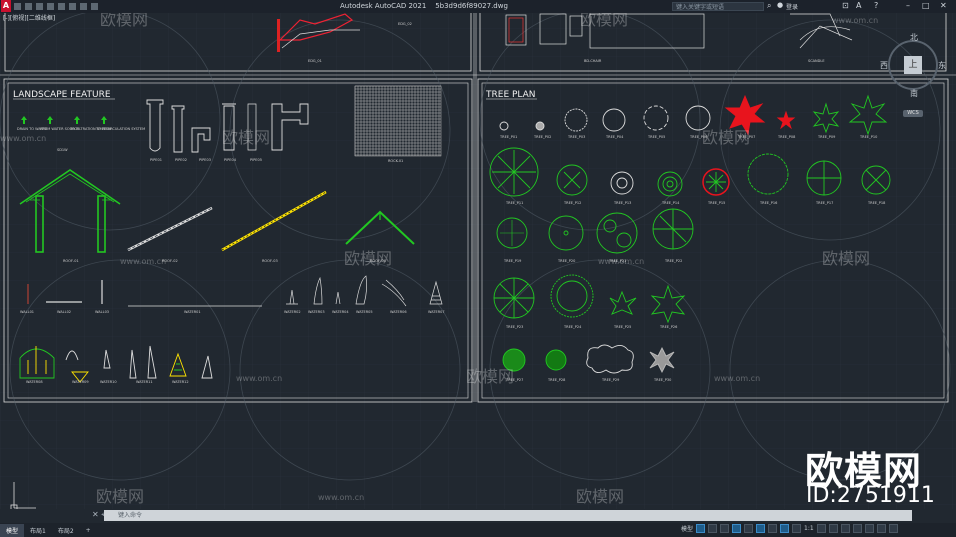 The width and height of the screenshot is (956, 537). Describe the element at coordinates (514, 203) in the screenshot. I see `label-tree-p11: TREE_P11` at that location.